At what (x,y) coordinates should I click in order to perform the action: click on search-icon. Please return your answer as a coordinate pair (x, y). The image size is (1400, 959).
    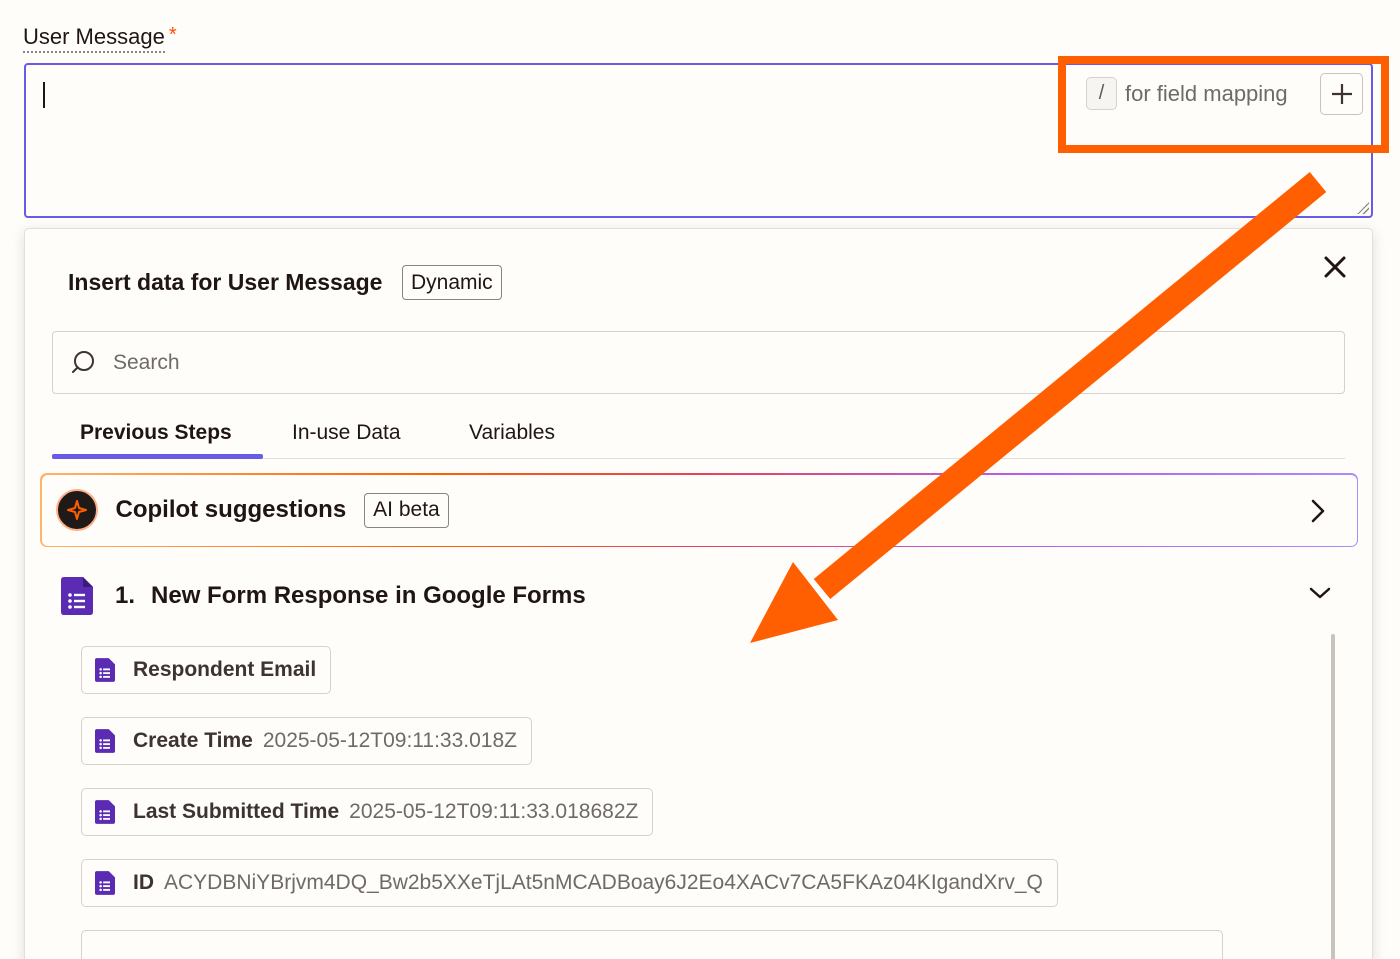
    Looking at the image, I should click on (83, 361).